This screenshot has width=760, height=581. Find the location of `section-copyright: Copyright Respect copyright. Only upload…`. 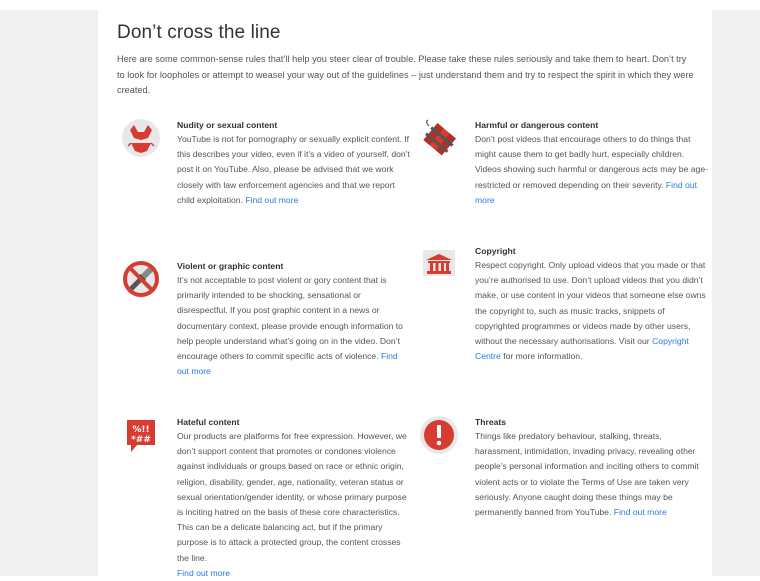

section-copyright: Copyright Respect copyright. Only upload… is located at coordinates (566, 304).